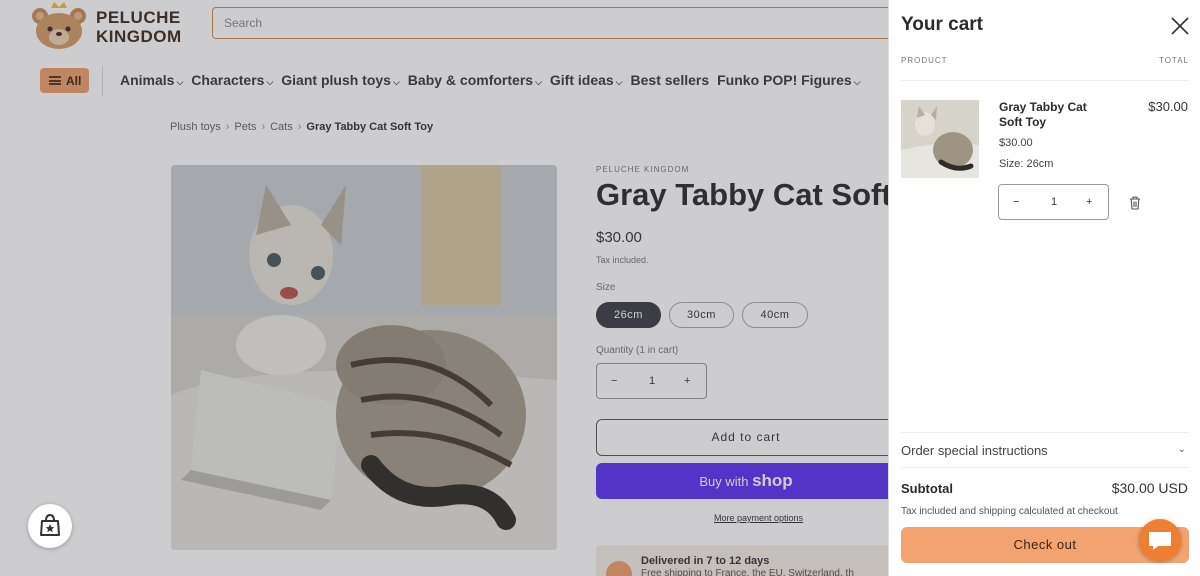 This screenshot has width=1200, height=576. I want to click on minus-icon: −, so click(1016, 202).